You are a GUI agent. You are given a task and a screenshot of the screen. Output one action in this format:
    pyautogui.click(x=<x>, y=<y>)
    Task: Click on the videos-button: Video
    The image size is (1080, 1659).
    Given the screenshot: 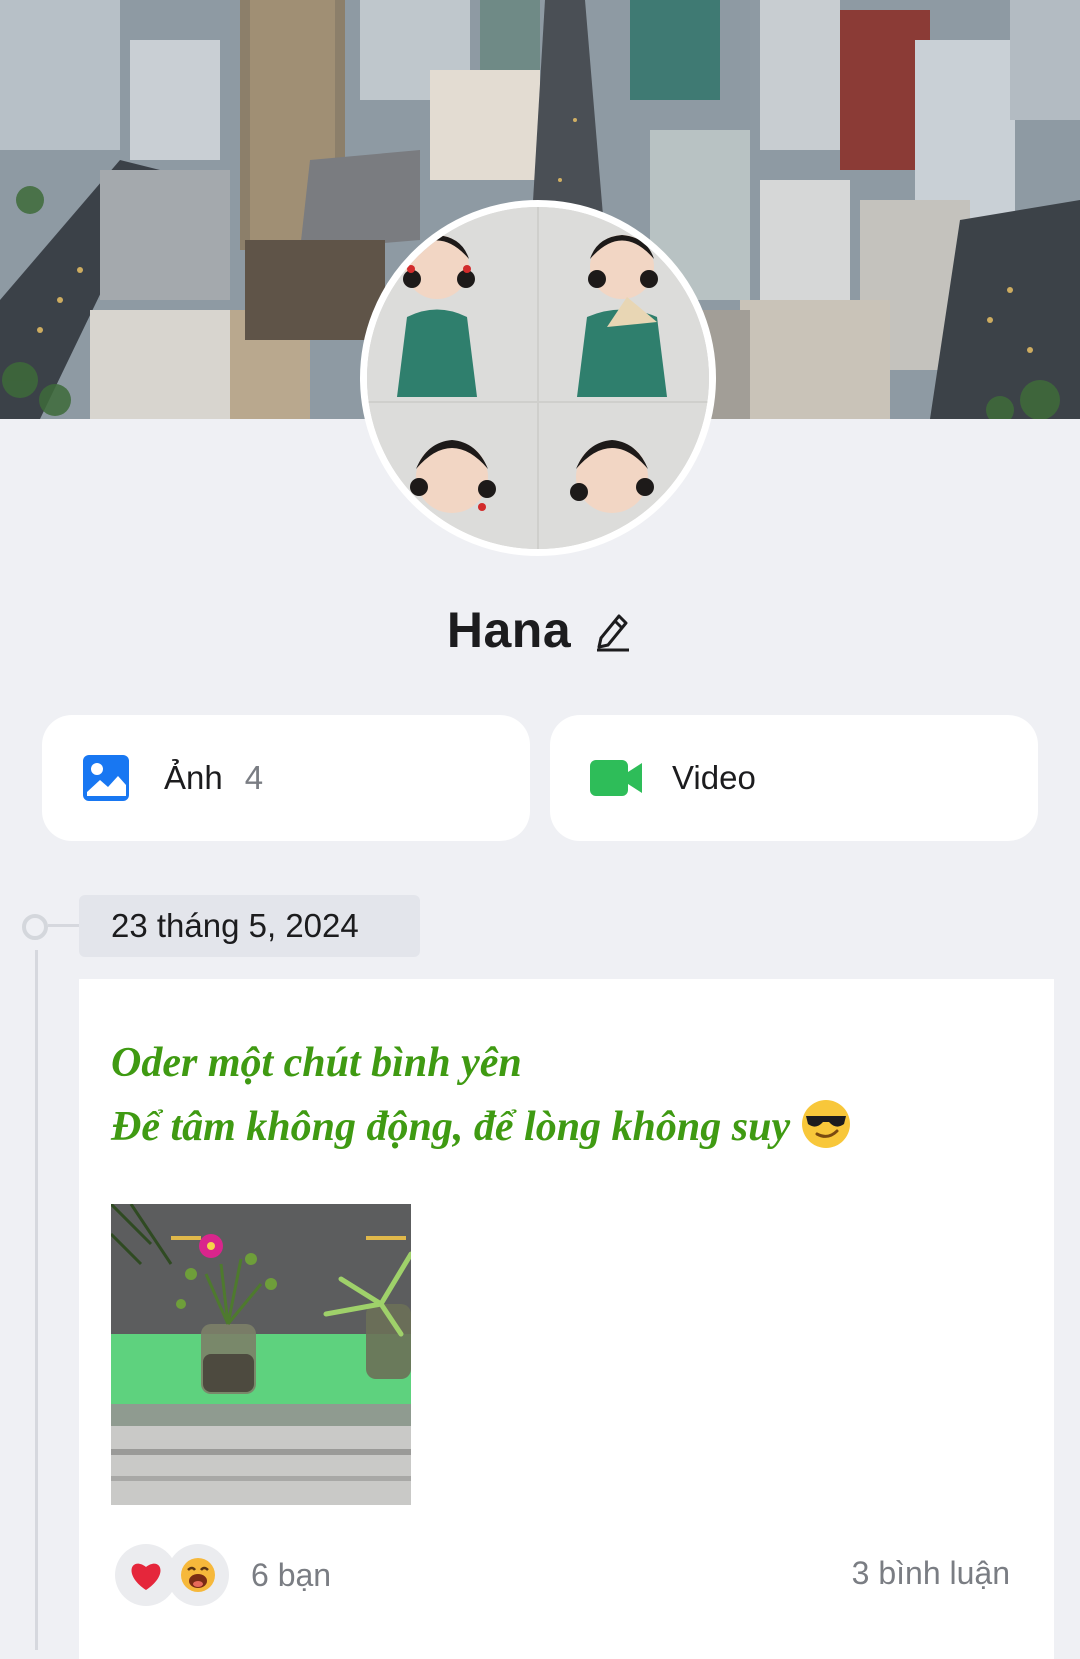 What is the action you would take?
    pyautogui.click(x=794, y=778)
    